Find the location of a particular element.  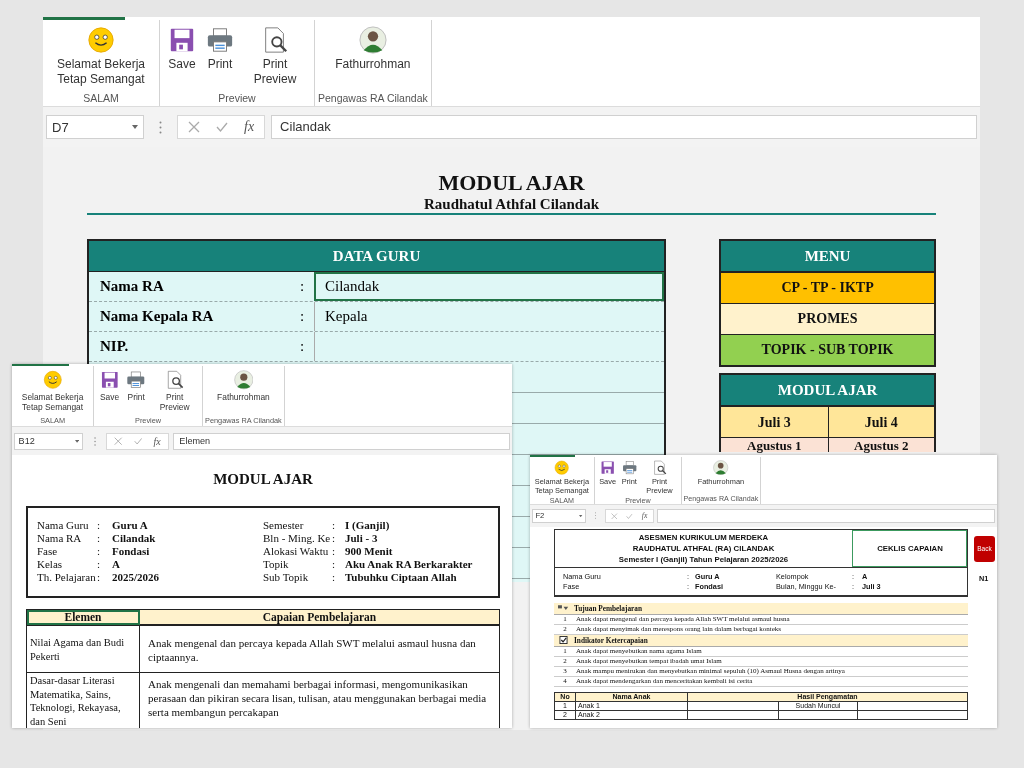

table-cell: Anak mengenal dan percaya kepada Allah SWT melalui asmaul husna dan ciptaannya. is located at coordinates (319, 649).